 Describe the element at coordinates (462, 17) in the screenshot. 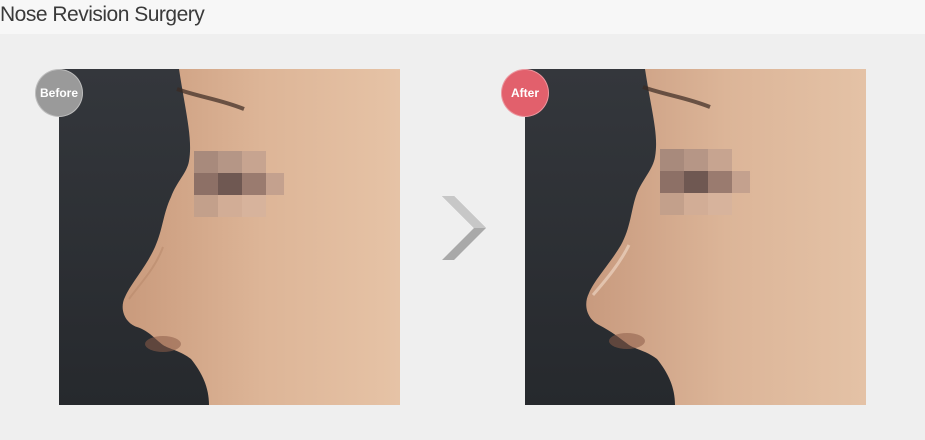

I see `page-header: Nose Revision Surgery` at that location.